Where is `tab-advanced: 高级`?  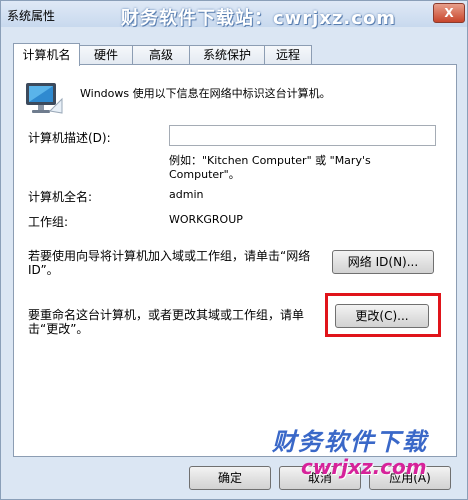
tab-advanced: 高级 is located at coordinates (161, 55).